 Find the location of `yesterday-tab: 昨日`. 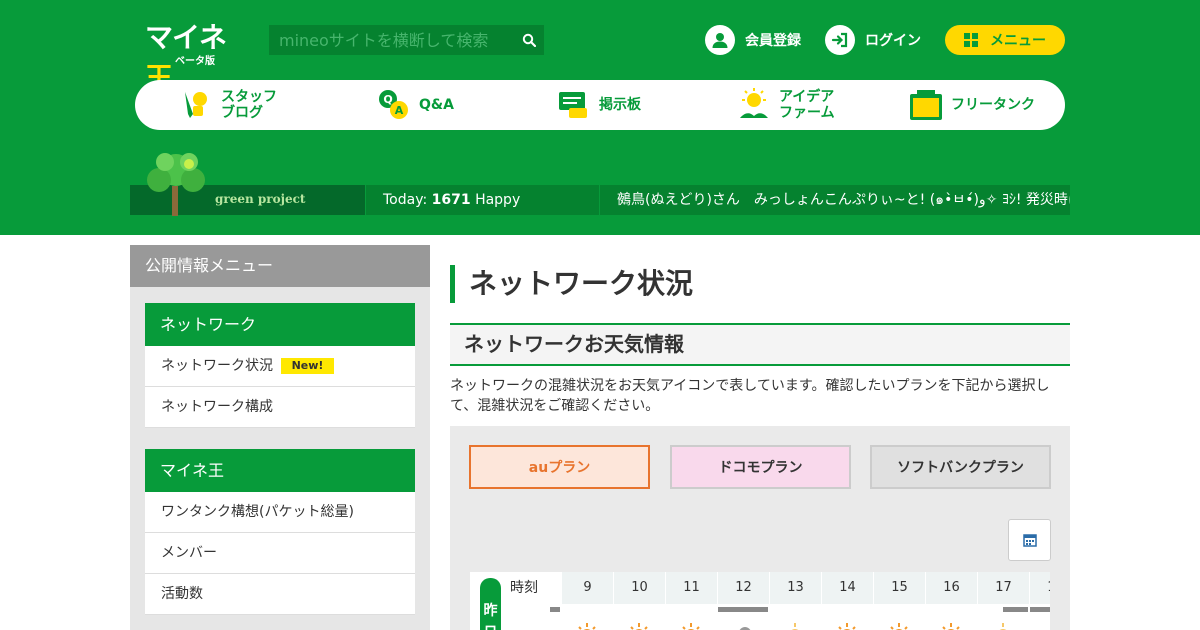

yesterday-tab: 昨日 is located at coordinates (490, 604).